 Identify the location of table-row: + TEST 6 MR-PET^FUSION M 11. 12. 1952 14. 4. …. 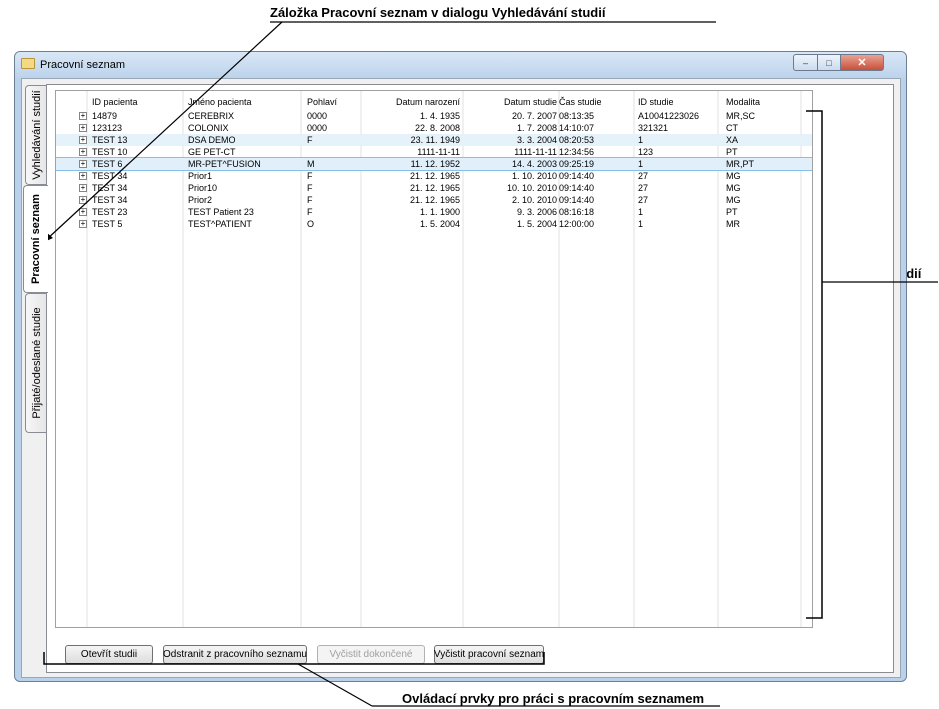
(434, 164).